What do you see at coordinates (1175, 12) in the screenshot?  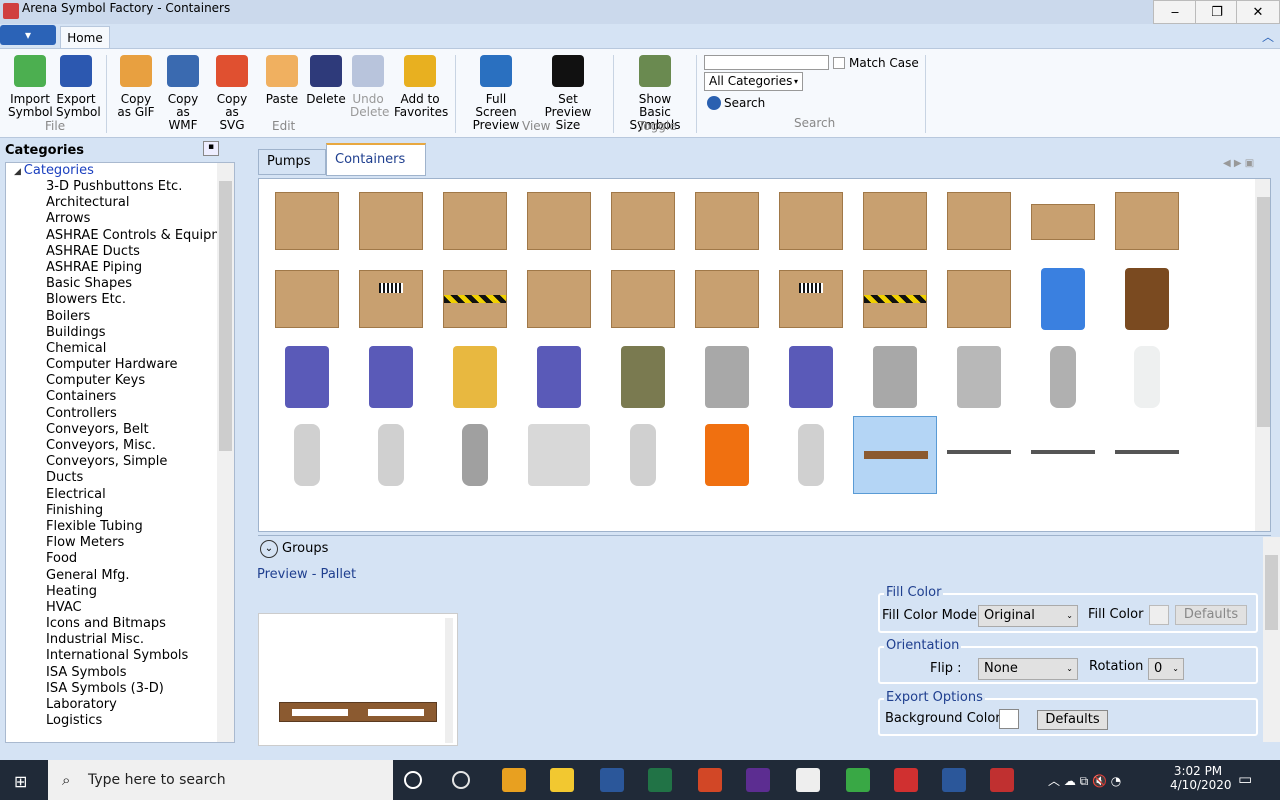 I see `minimize-button: ‒` at bounding box center [1175, 12].